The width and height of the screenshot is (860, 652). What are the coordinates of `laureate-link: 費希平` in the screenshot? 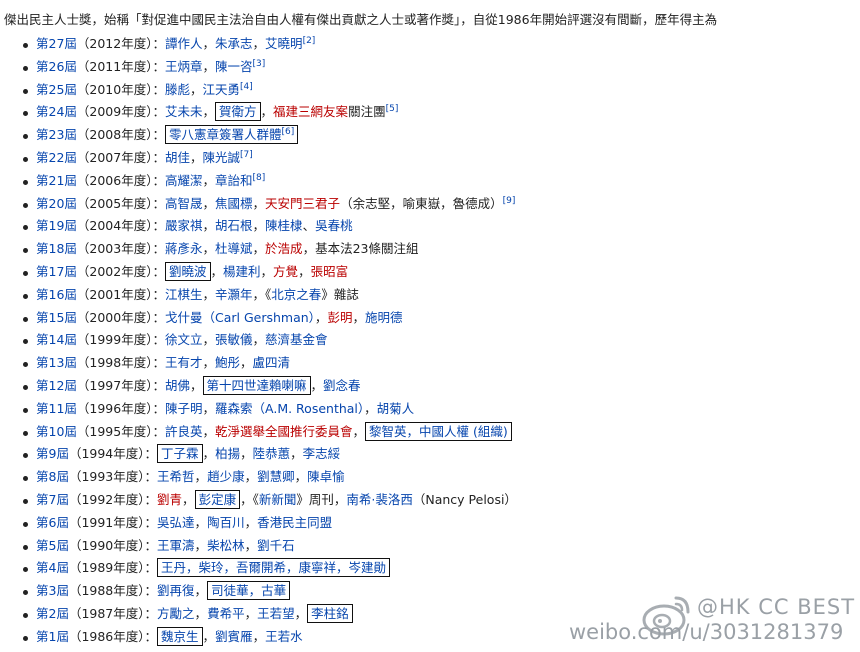 It's located at (226, 613).